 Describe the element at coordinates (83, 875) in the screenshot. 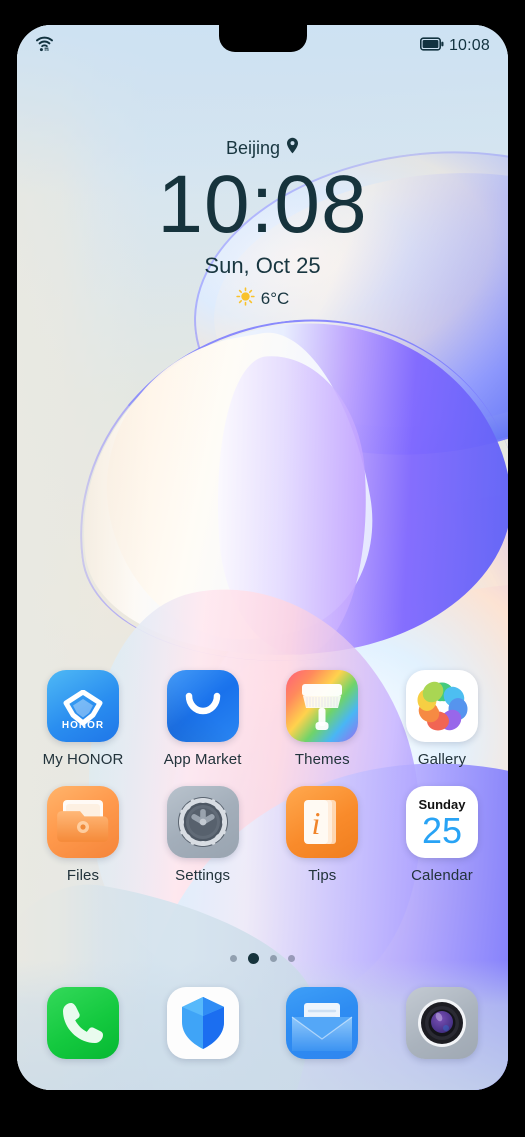

I see `app-label: Files` at that location.